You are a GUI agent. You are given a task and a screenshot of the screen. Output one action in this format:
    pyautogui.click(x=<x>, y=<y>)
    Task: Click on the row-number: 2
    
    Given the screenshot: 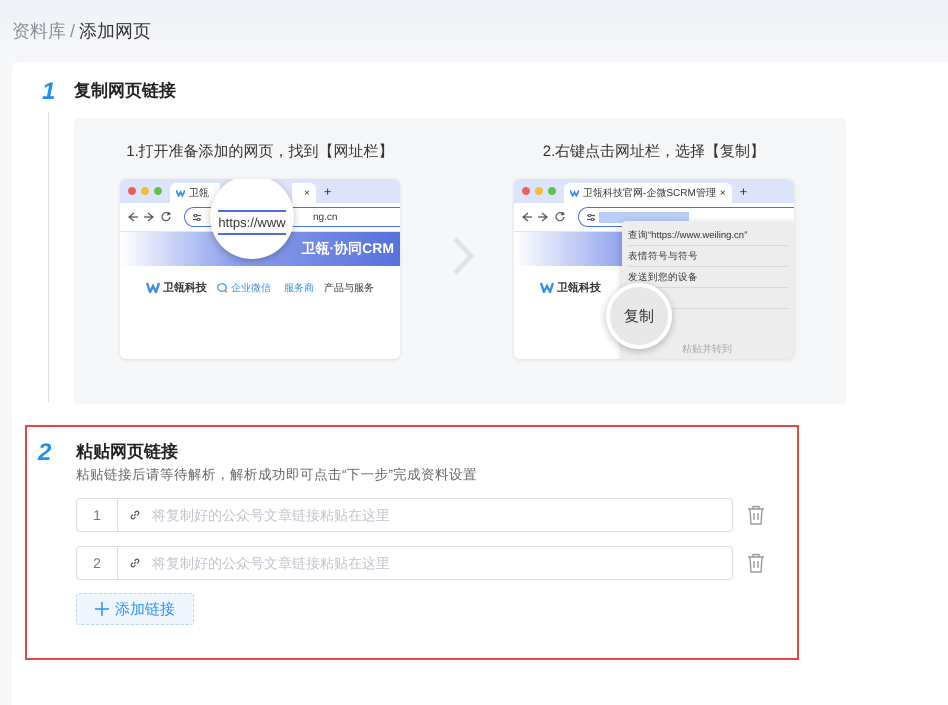 What is the action you would take?
    pyautogui.click(x=97, y=563)
    